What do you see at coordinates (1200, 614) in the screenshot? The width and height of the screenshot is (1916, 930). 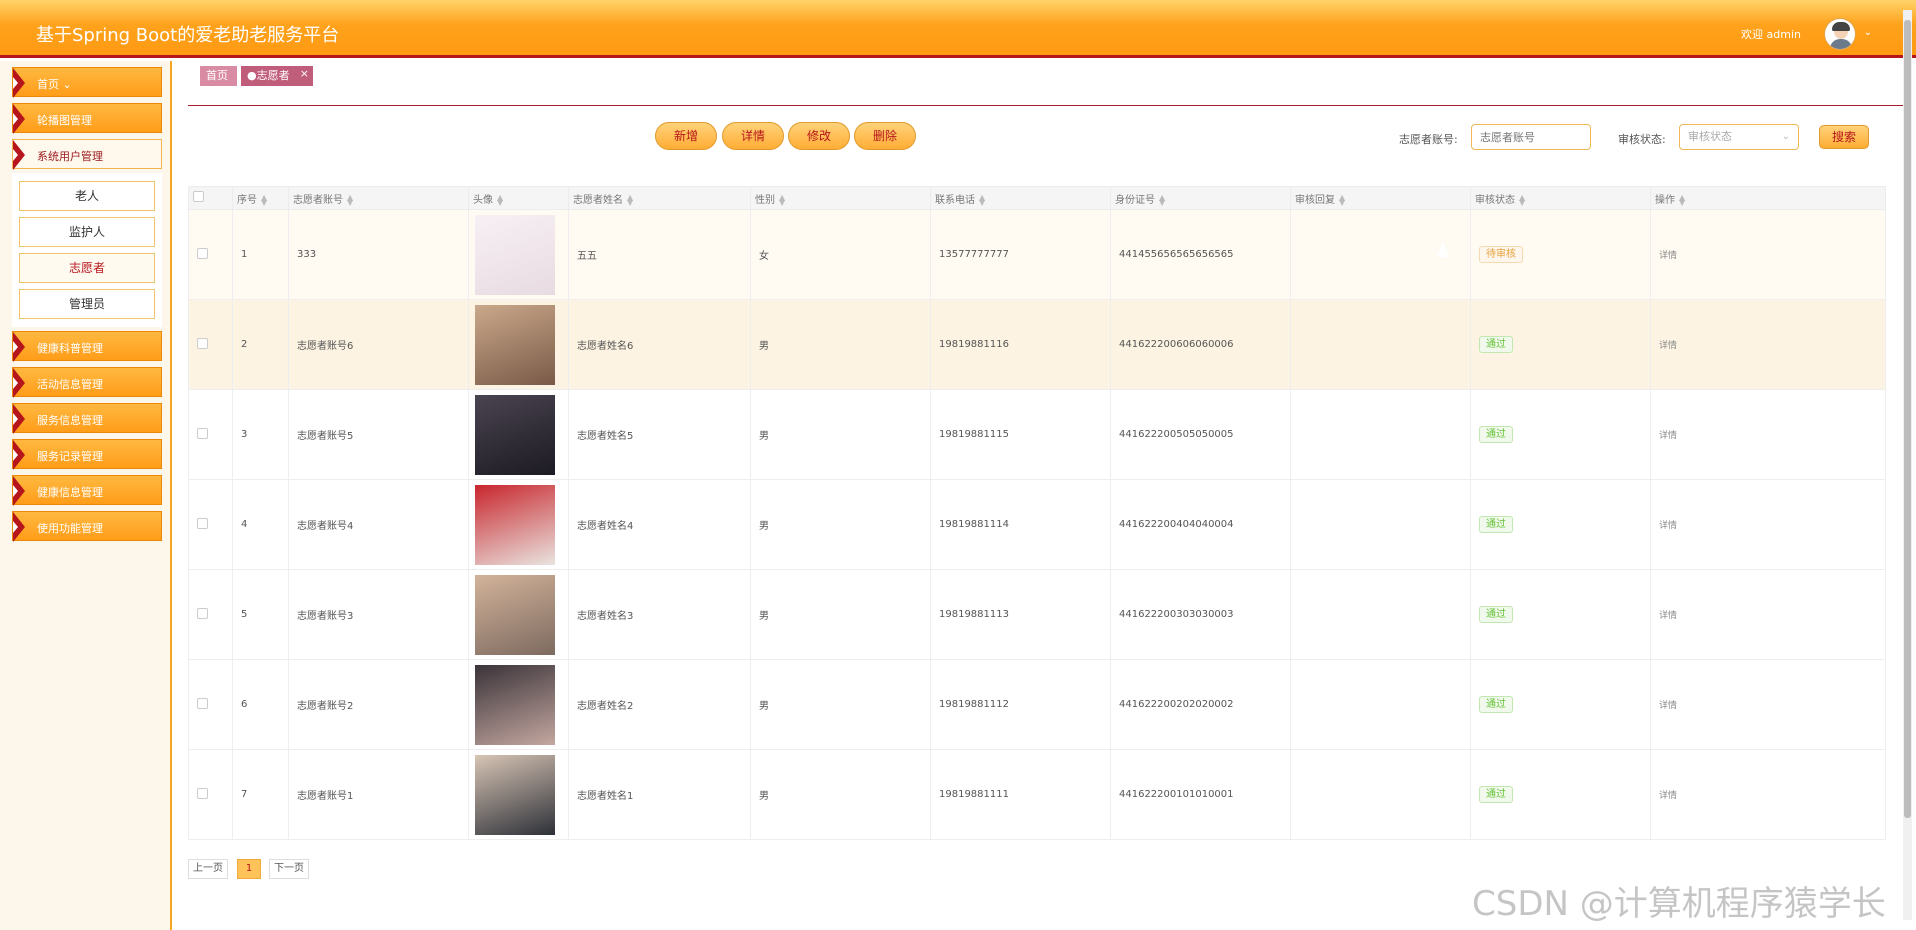 I see `cell-idcard: 441622200303030003` at bounding box center [1200, 614].